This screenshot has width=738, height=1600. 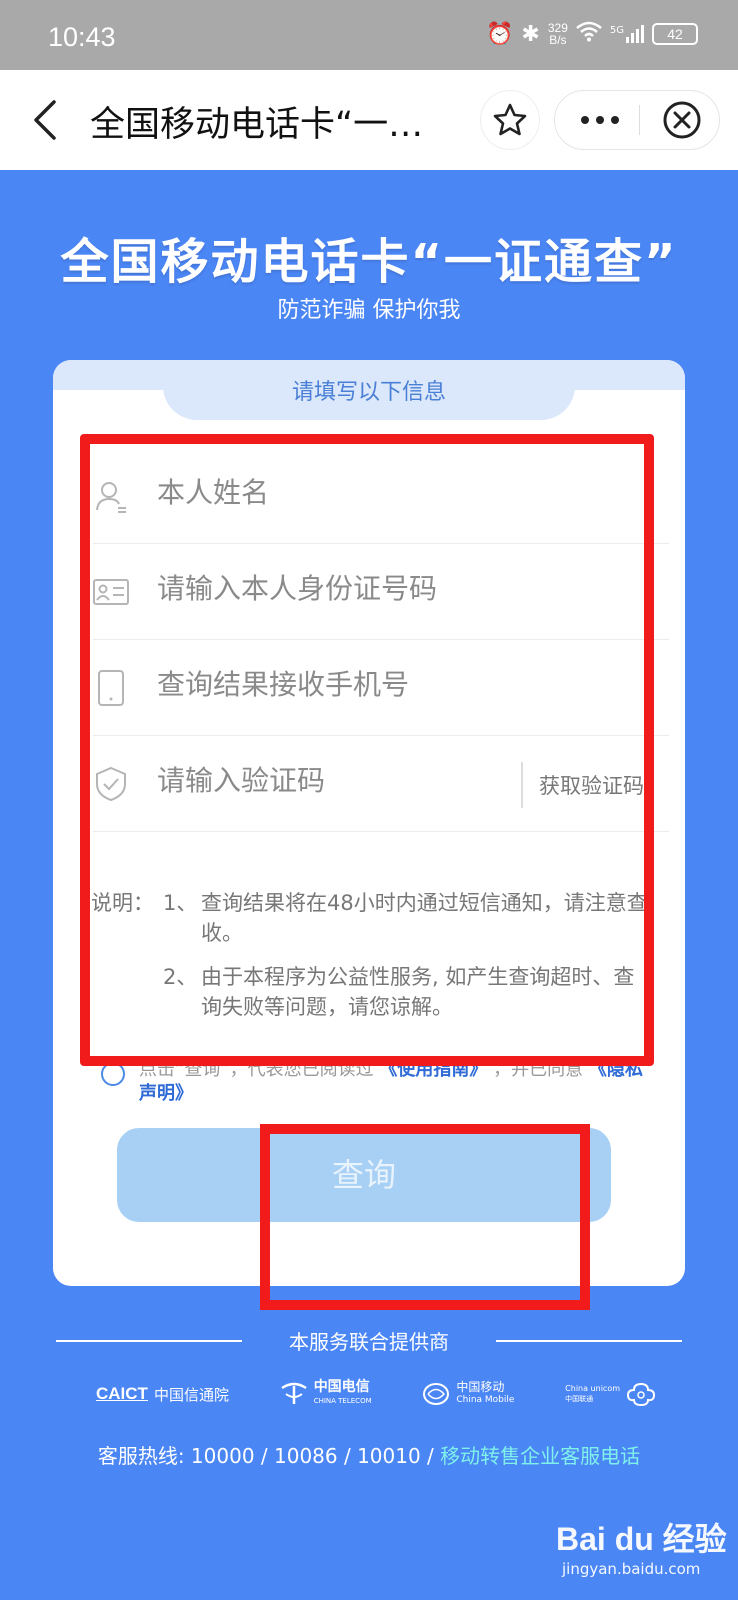 I want to click on watermark-main: Bai du 经验, so click(x=641, y=1539).